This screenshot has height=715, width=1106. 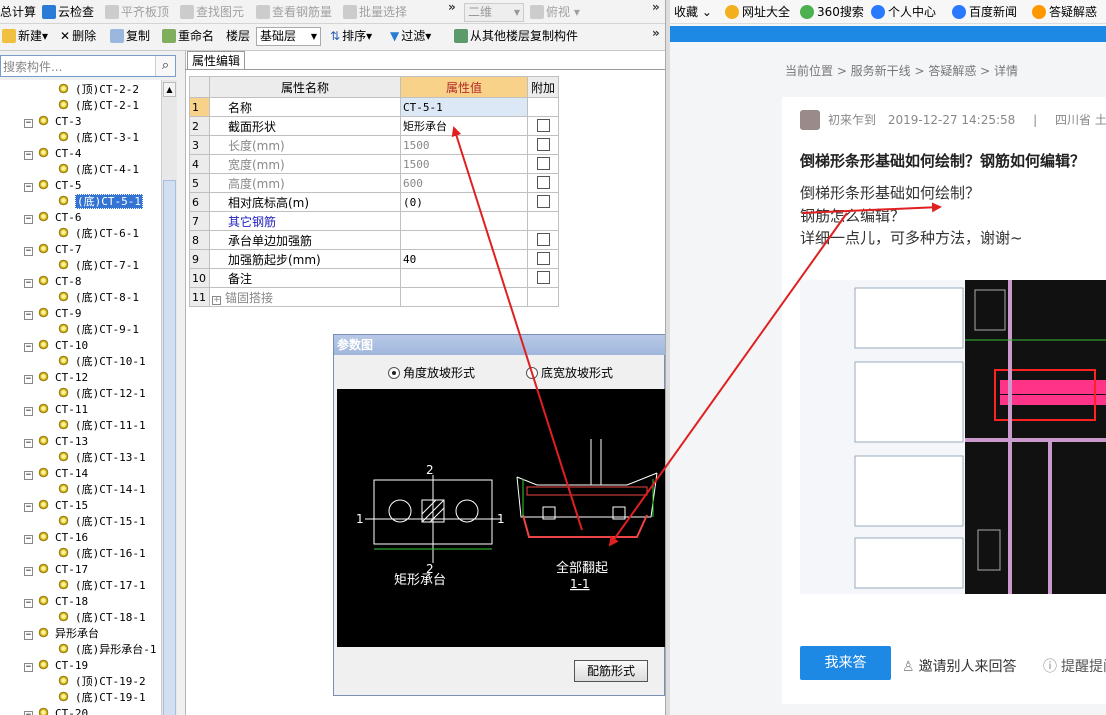 I want to click on view-2d-combo: 二维 ▼, so click(x=494, y=12).